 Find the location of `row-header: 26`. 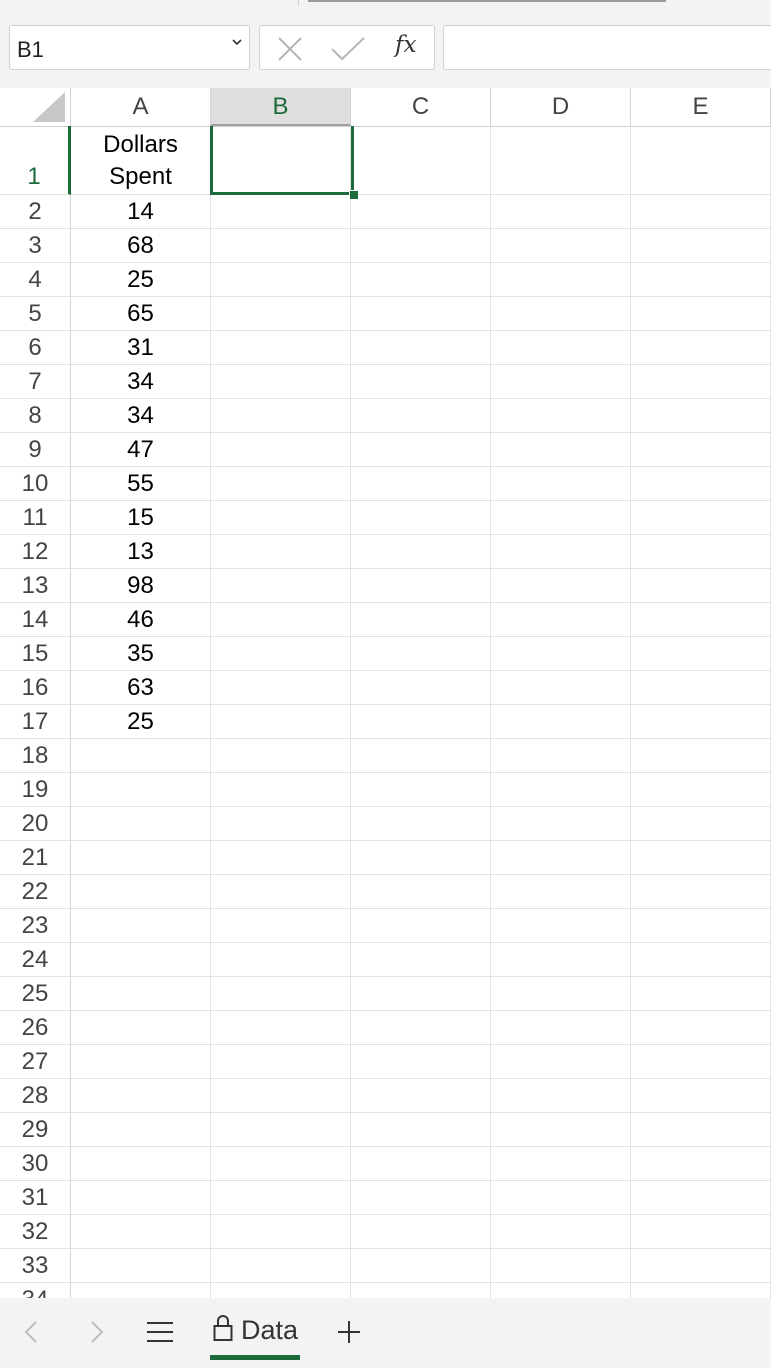

row-header: 26 is located at coordinates (35, 1028).